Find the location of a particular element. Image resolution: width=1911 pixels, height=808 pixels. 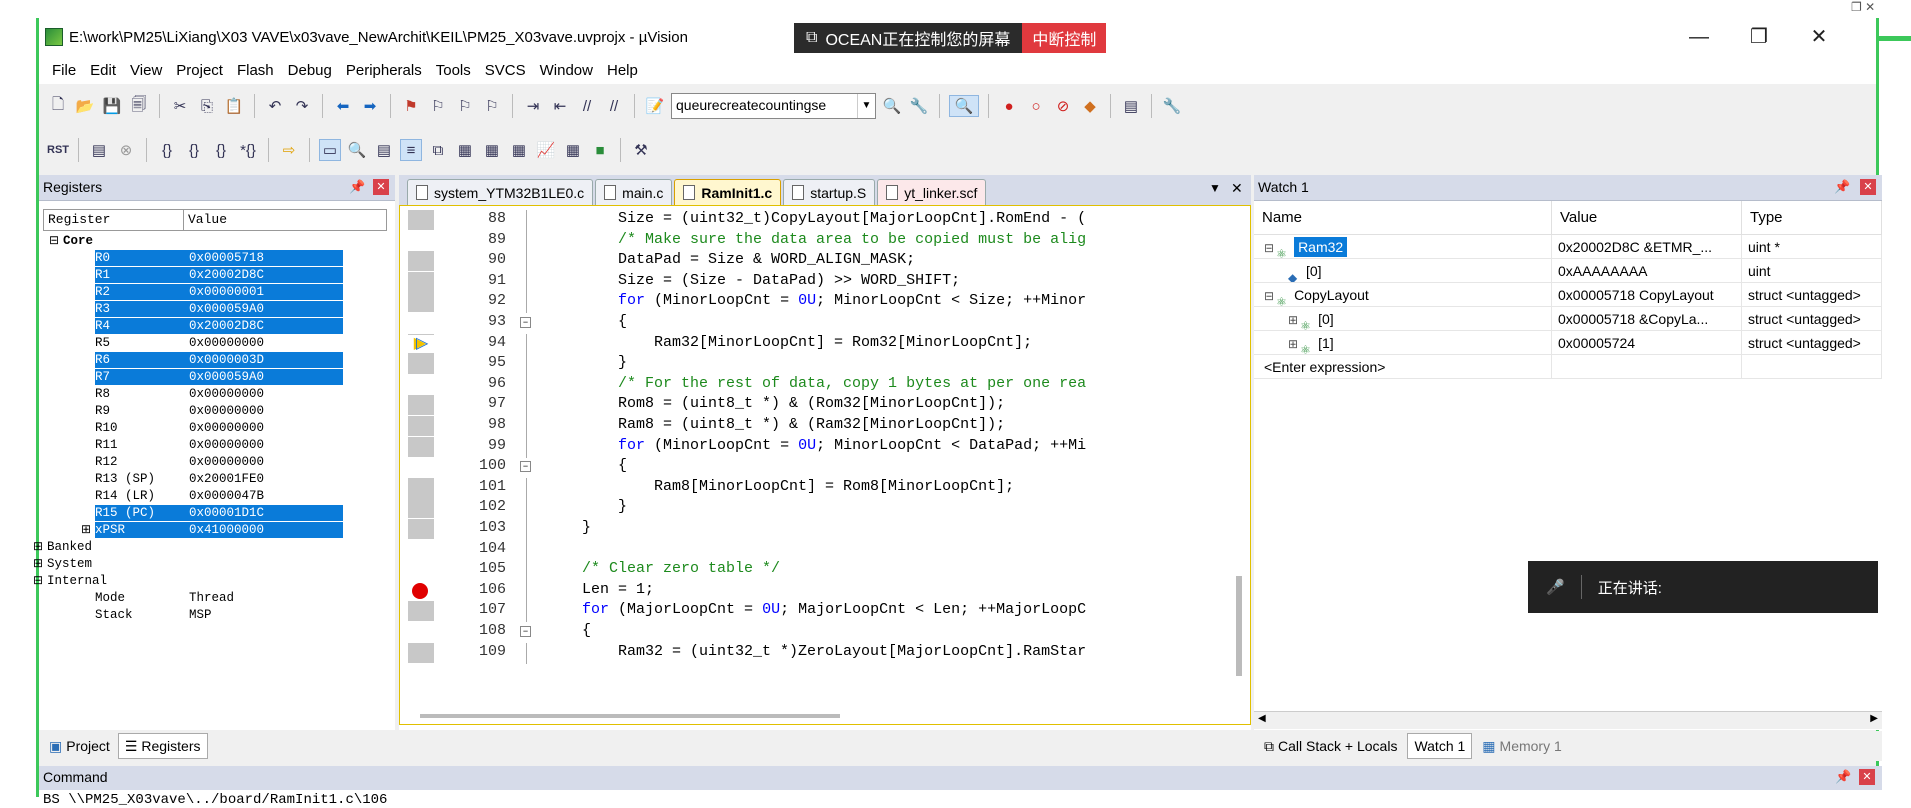

watch-name-cell: ⊟ ⚛ CopyLayout is located at coordinates (1403, 295).